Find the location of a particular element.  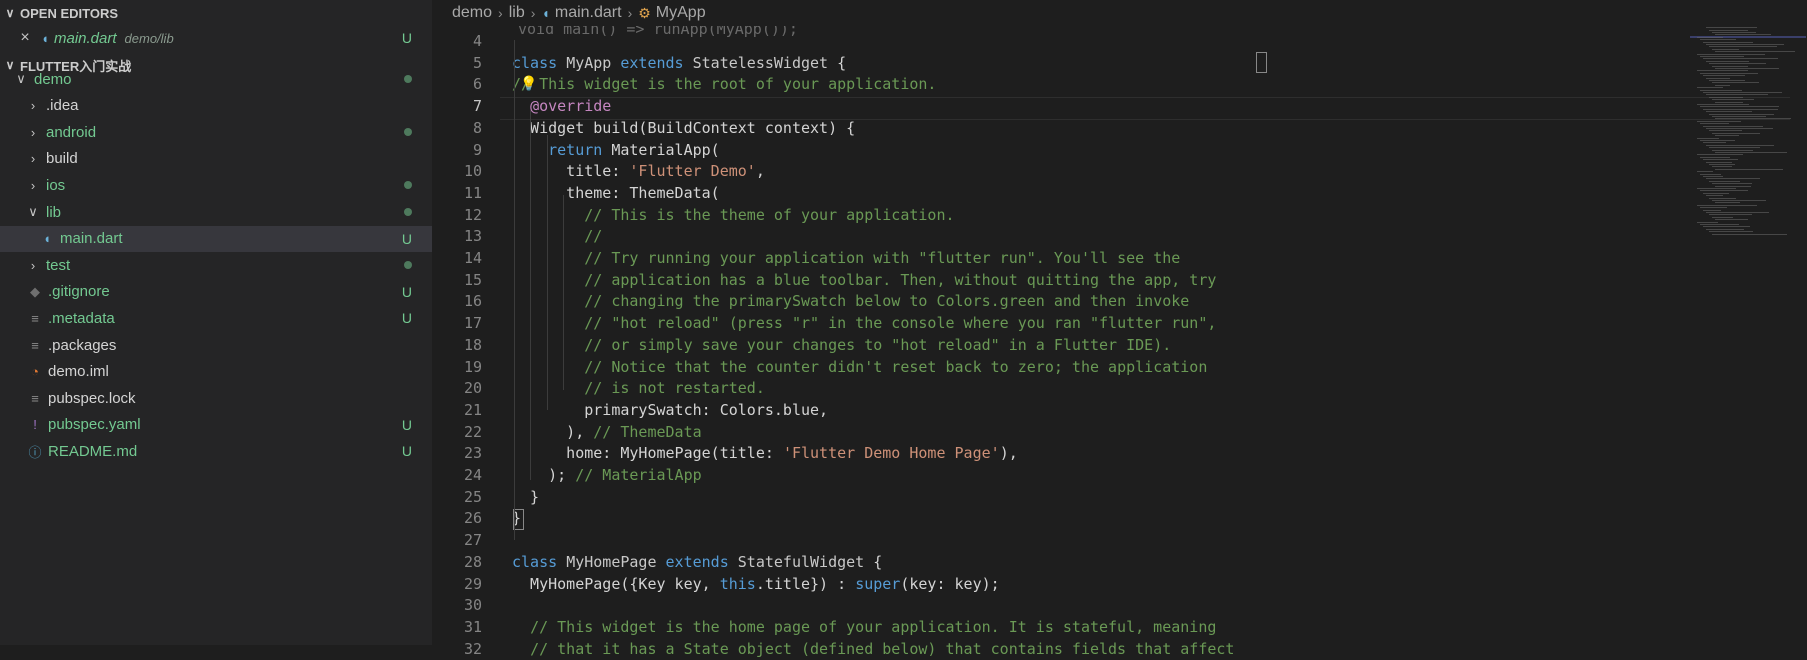

breadcrumb-item: demo is located at coordinates (472, 13).